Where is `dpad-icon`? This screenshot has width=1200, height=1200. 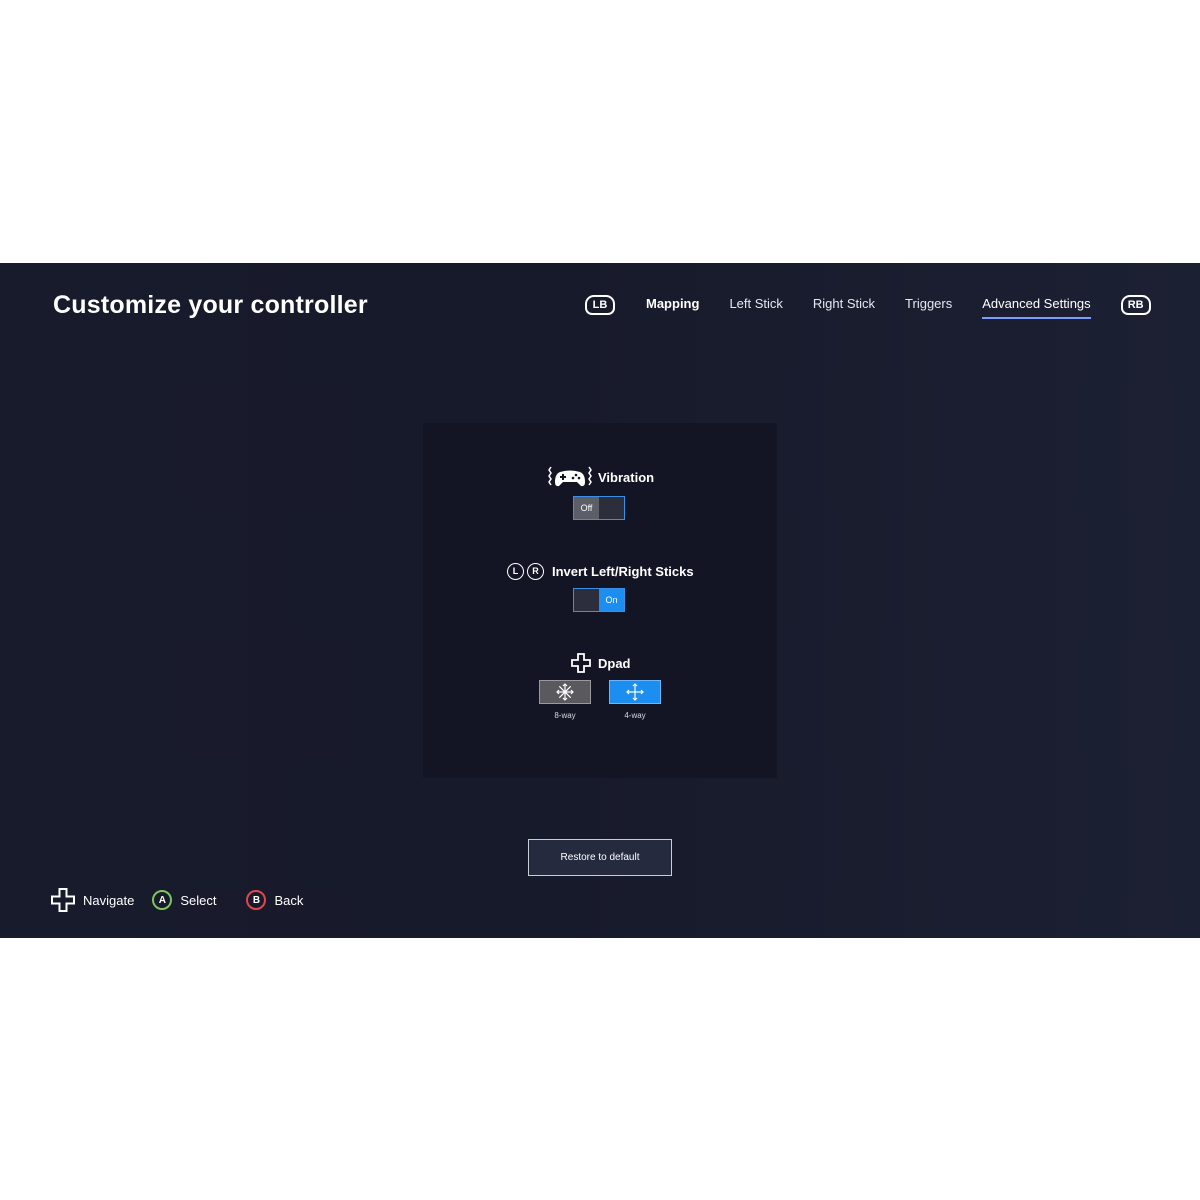 dpad-icon is located at coordinates (581, 663).